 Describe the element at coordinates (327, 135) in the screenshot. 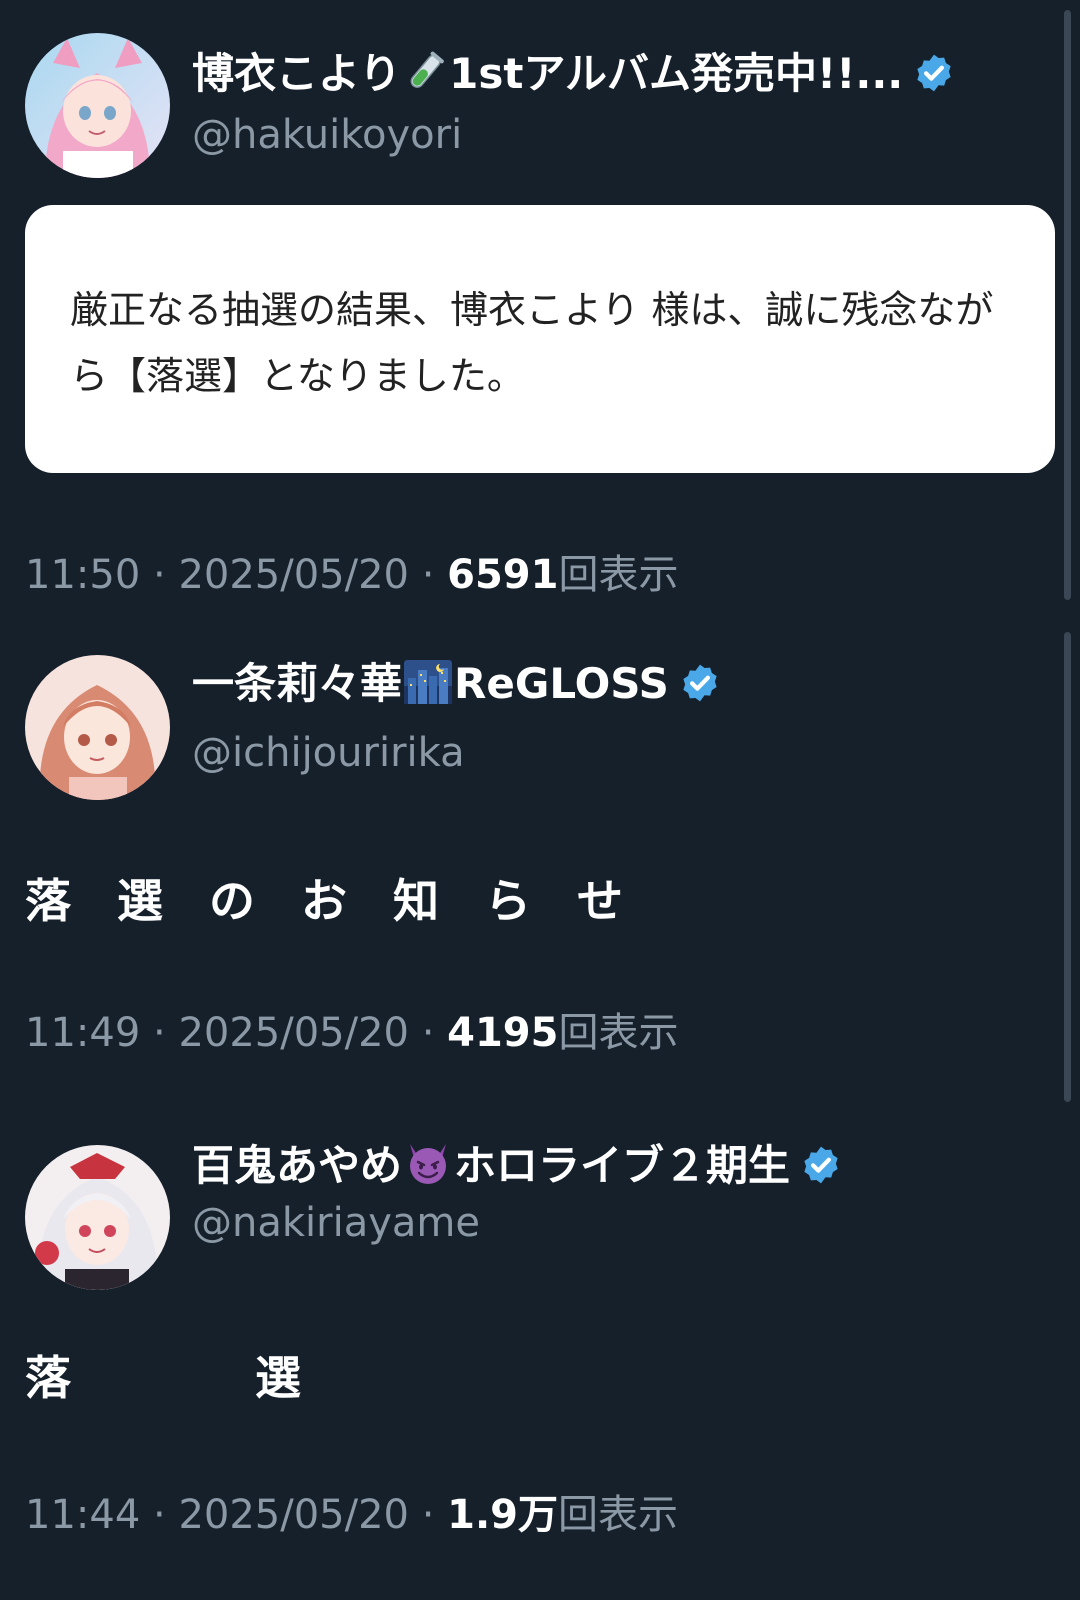

I see `handle: @hakuikoyori` at that location.